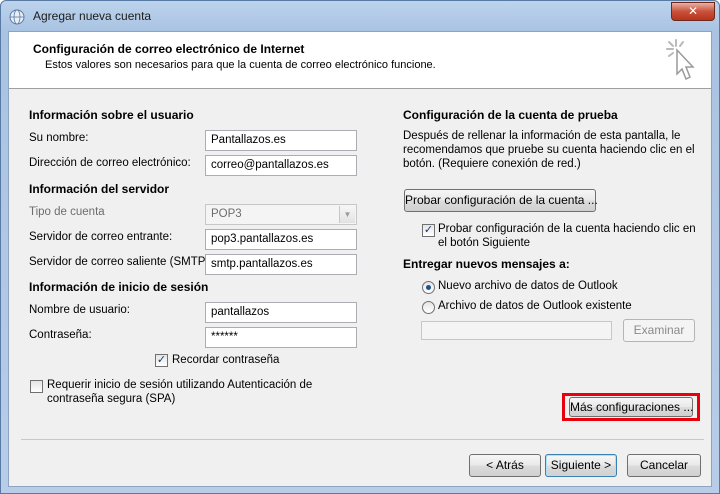 This screenshot has width=720, height=494. Describe the element at coordinates (347, 214) in the screenshot. I see `dropdown-arrow-icon: ▼` at that location.